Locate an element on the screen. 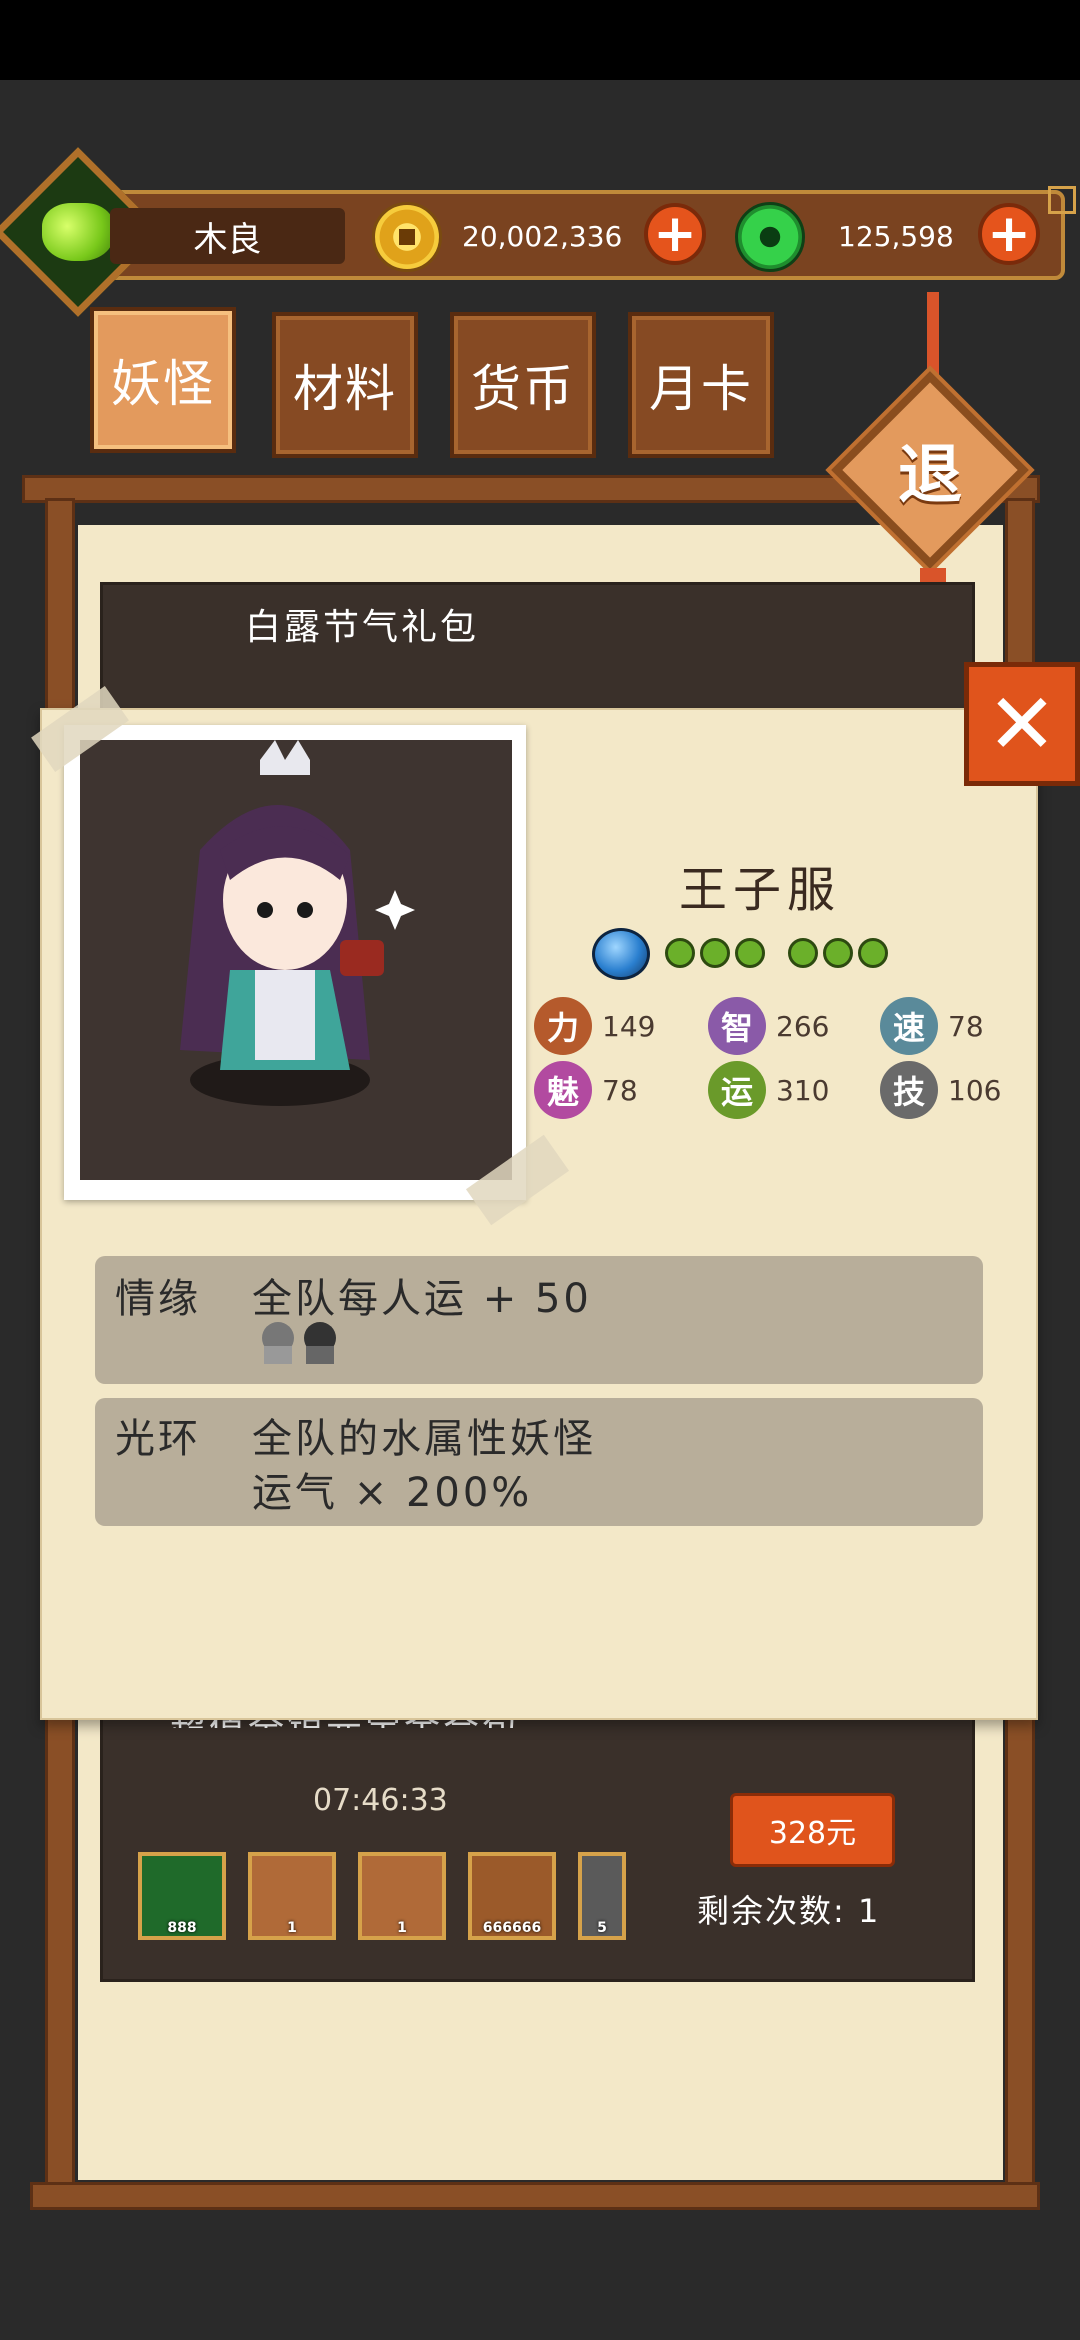 The width and height of the screenshot is (1080, 2340). pack-timer: 07:46:33 is located at coordinates (380, 1800).